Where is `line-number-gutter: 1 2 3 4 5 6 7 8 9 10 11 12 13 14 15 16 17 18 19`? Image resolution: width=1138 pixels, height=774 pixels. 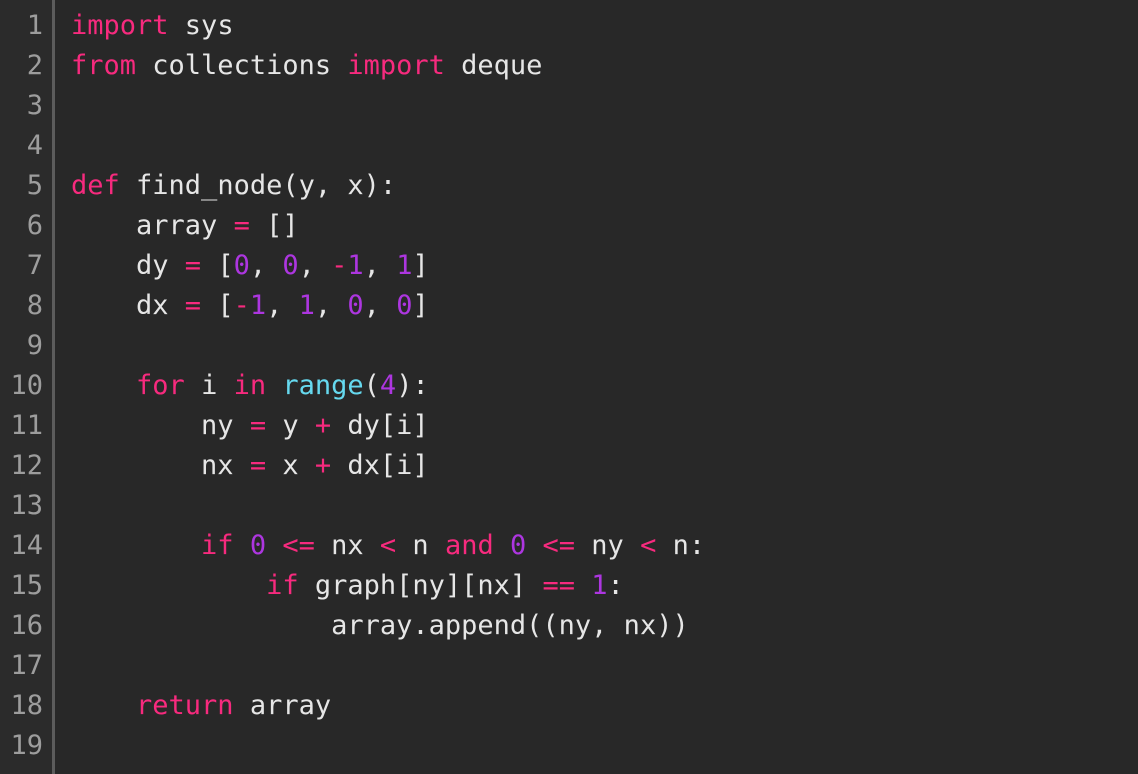
line-number-gutter: 1 2 3 4 5 6 7 8 9 10 11 12 13 14 15 16 17 18 19 is located at coordinates (27, 387).